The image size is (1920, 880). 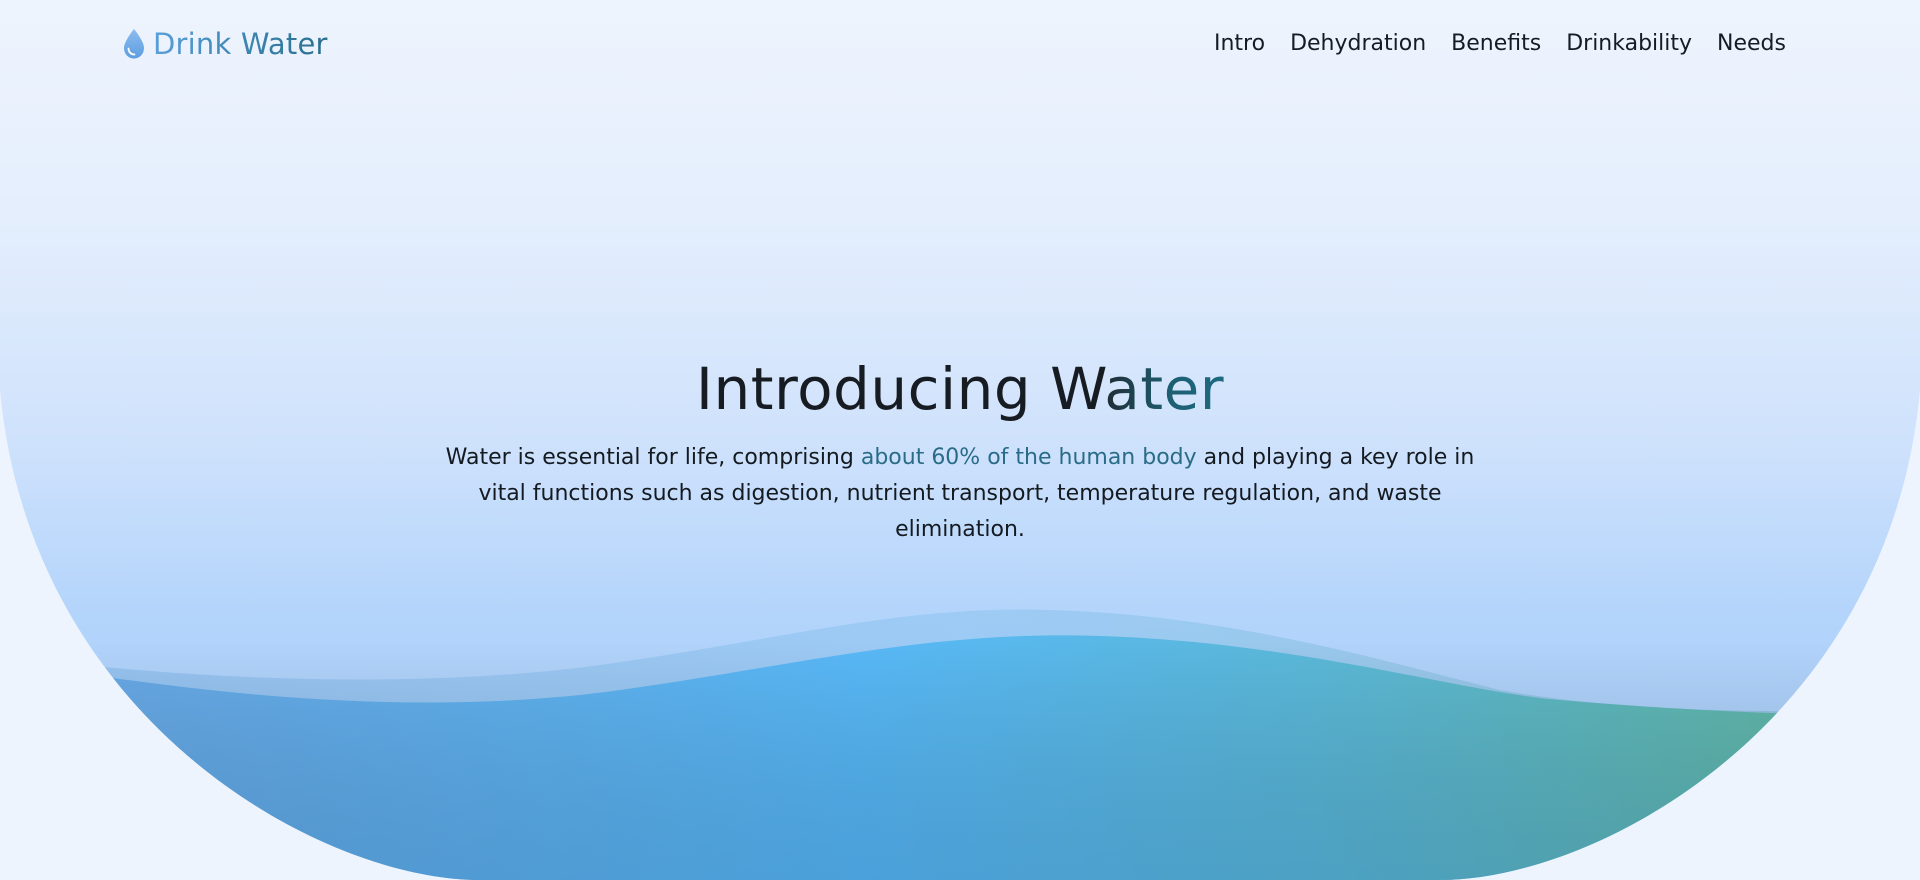 What do you see at coordinates (1629, 44) in the screenshot?
I see `nav-link-drinkability: Drinkability` at bounding box center [1629, 44].